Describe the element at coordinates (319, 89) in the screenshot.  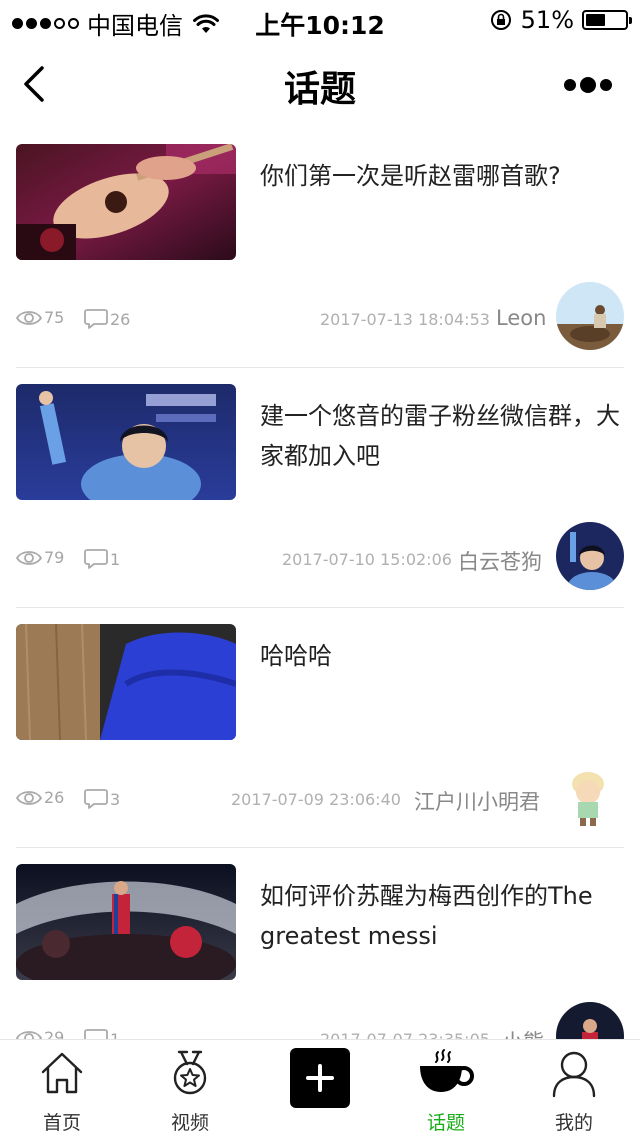
I see `page-title: 话题` at that location.